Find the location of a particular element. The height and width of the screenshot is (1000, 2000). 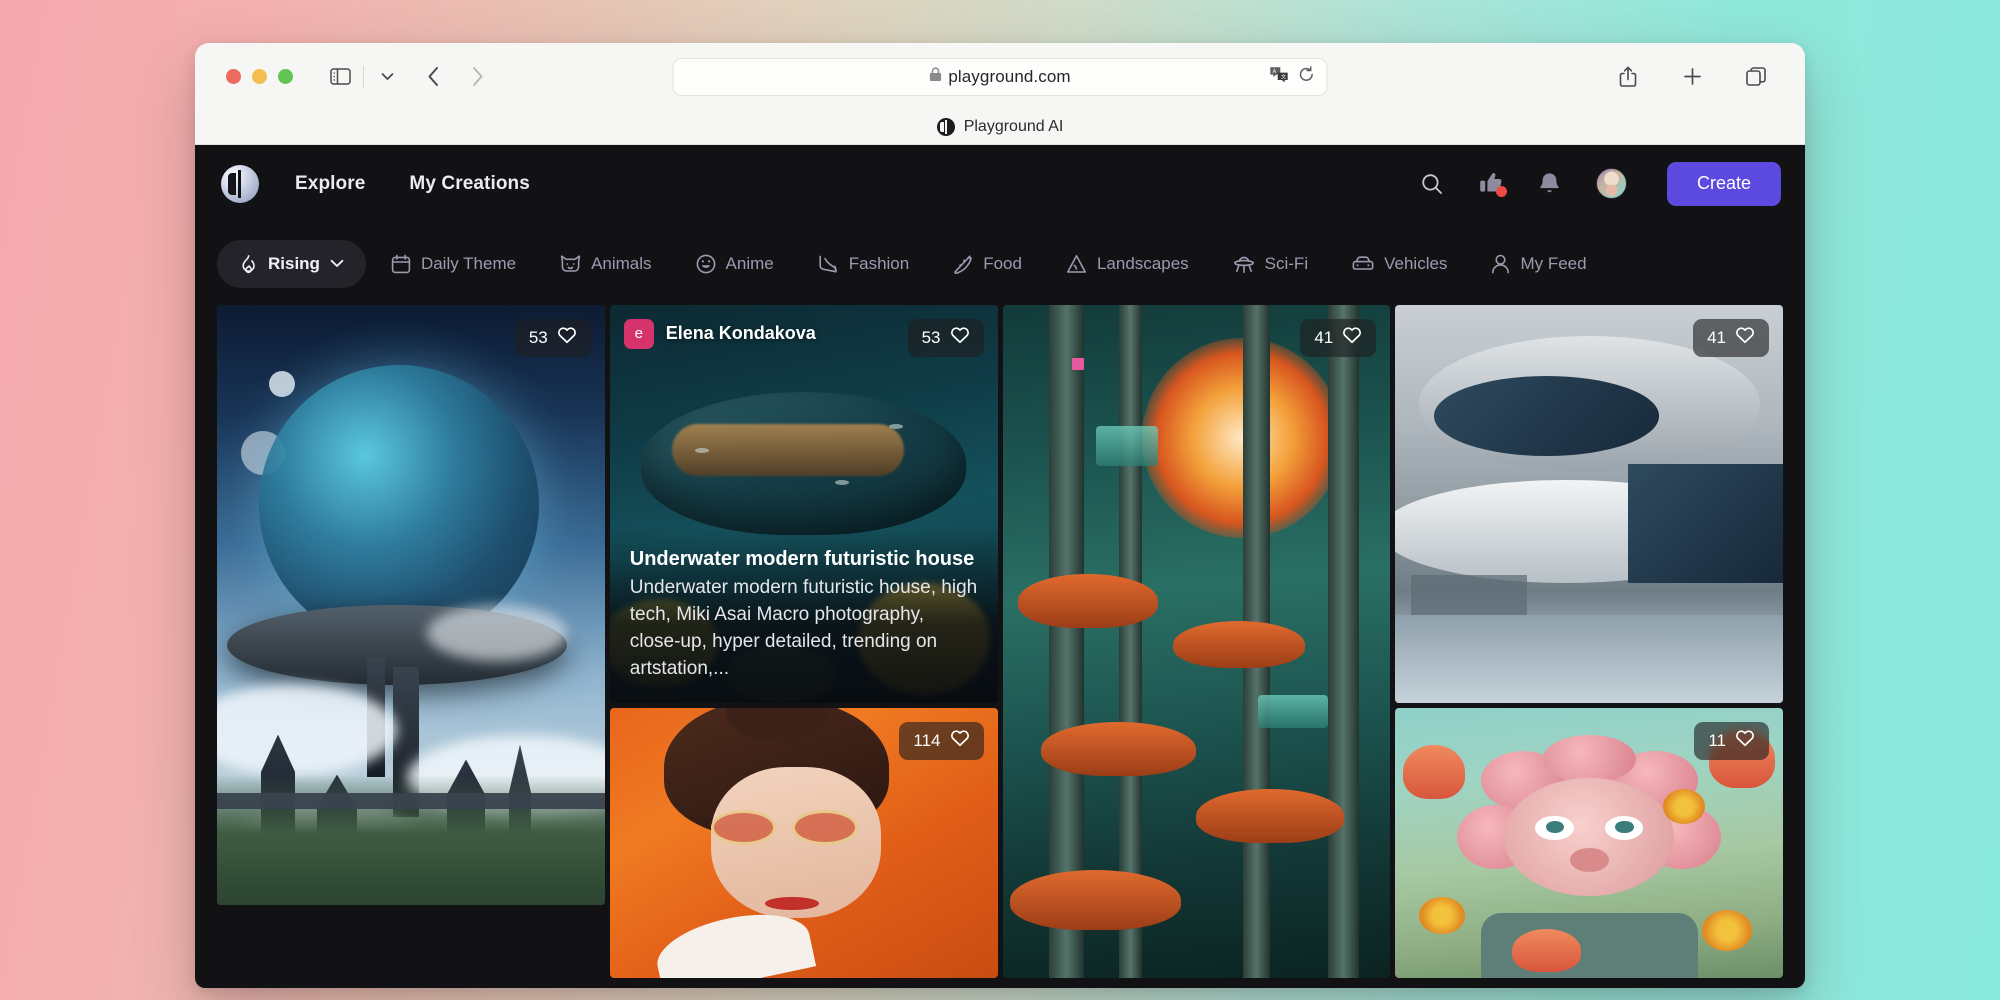

nav-link-explore: Explore is located at coordinates (330, 184).